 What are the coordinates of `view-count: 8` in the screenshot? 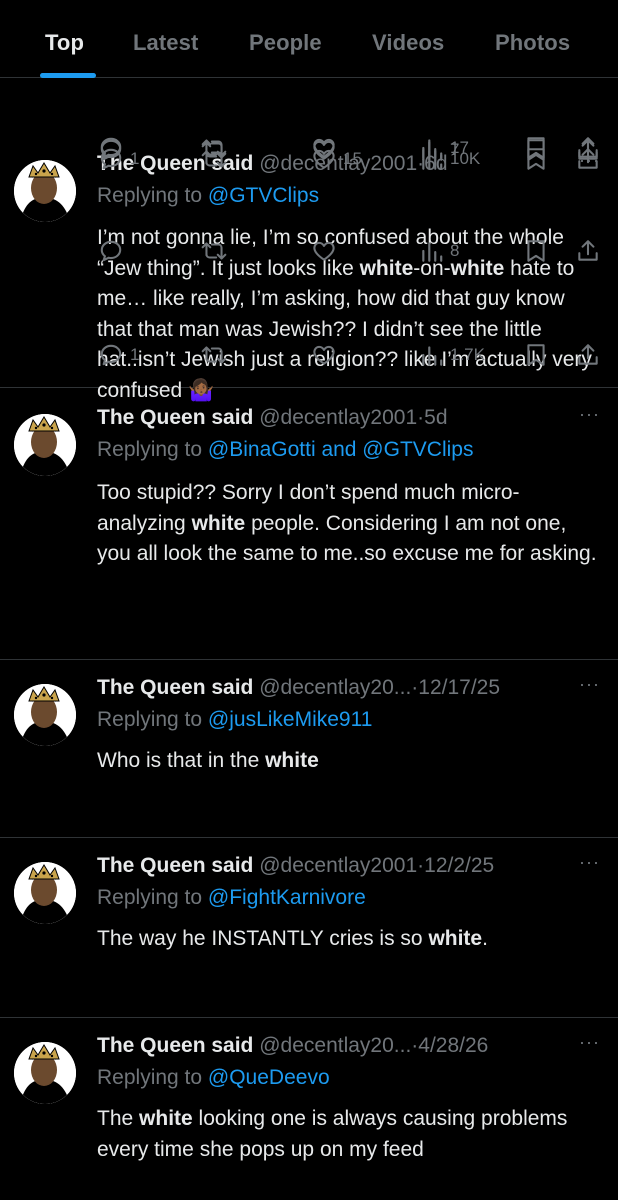 It's located at (455, 250).